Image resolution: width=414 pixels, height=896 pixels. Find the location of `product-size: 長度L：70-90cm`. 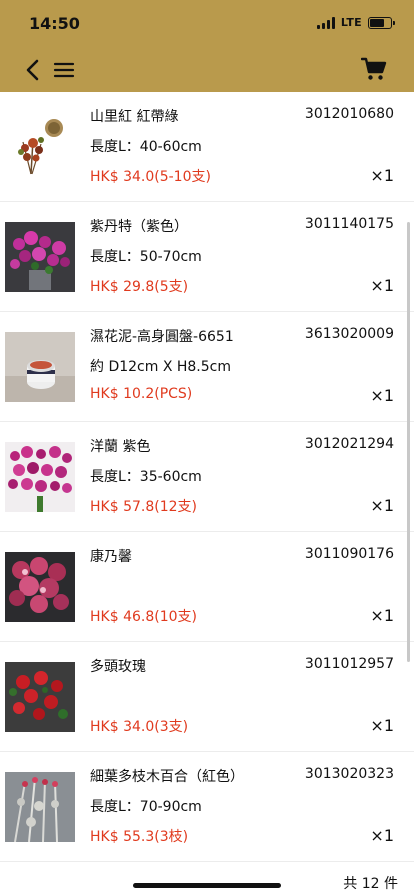

product-size: 長度L：70-90cm is located at coordinates (146, 807).